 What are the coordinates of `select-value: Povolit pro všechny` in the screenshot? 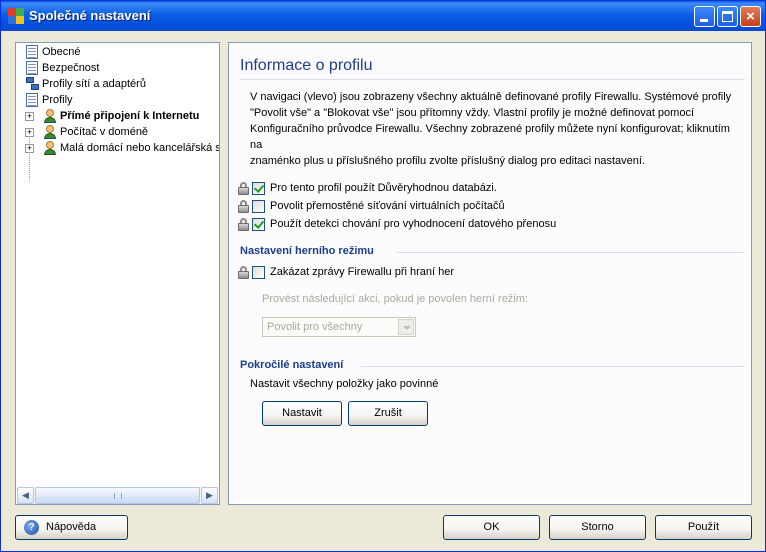 It's located at (315, 327).